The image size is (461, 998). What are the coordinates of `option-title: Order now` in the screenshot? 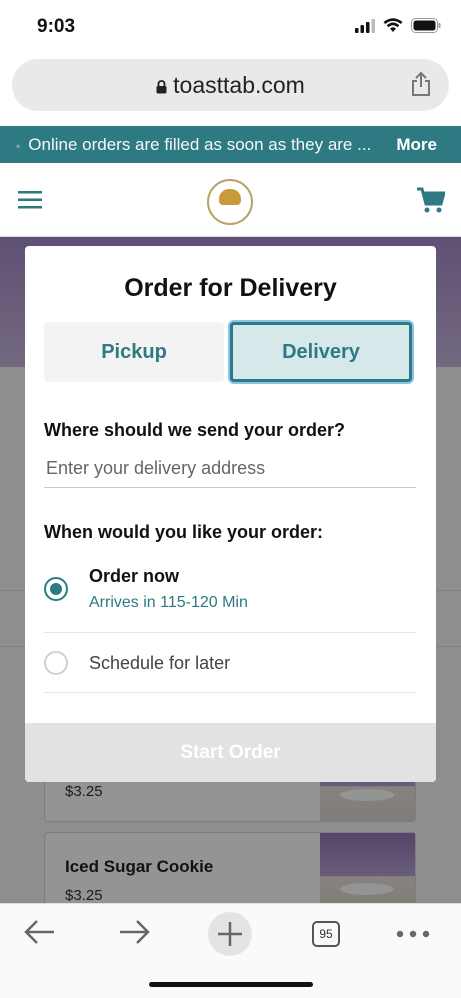 It's located at (134, 576).